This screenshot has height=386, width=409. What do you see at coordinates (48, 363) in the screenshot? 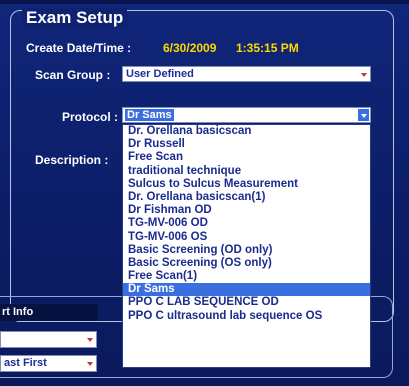
I see `name-order-select: ast First` at bounding box center [48, 363].